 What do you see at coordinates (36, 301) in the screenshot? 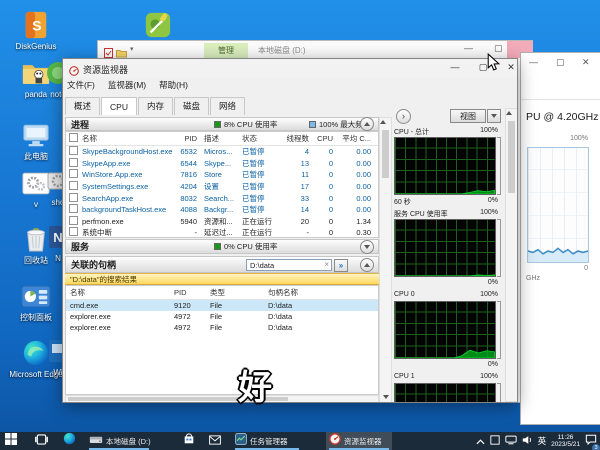
I see `desktop-icon-control-panel: 控制面板` at bounding box center [36, 301].